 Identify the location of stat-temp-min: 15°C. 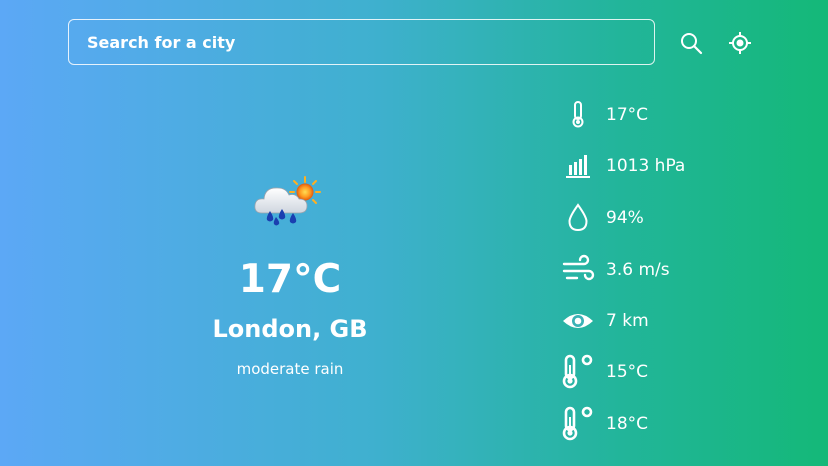
(670, 372).